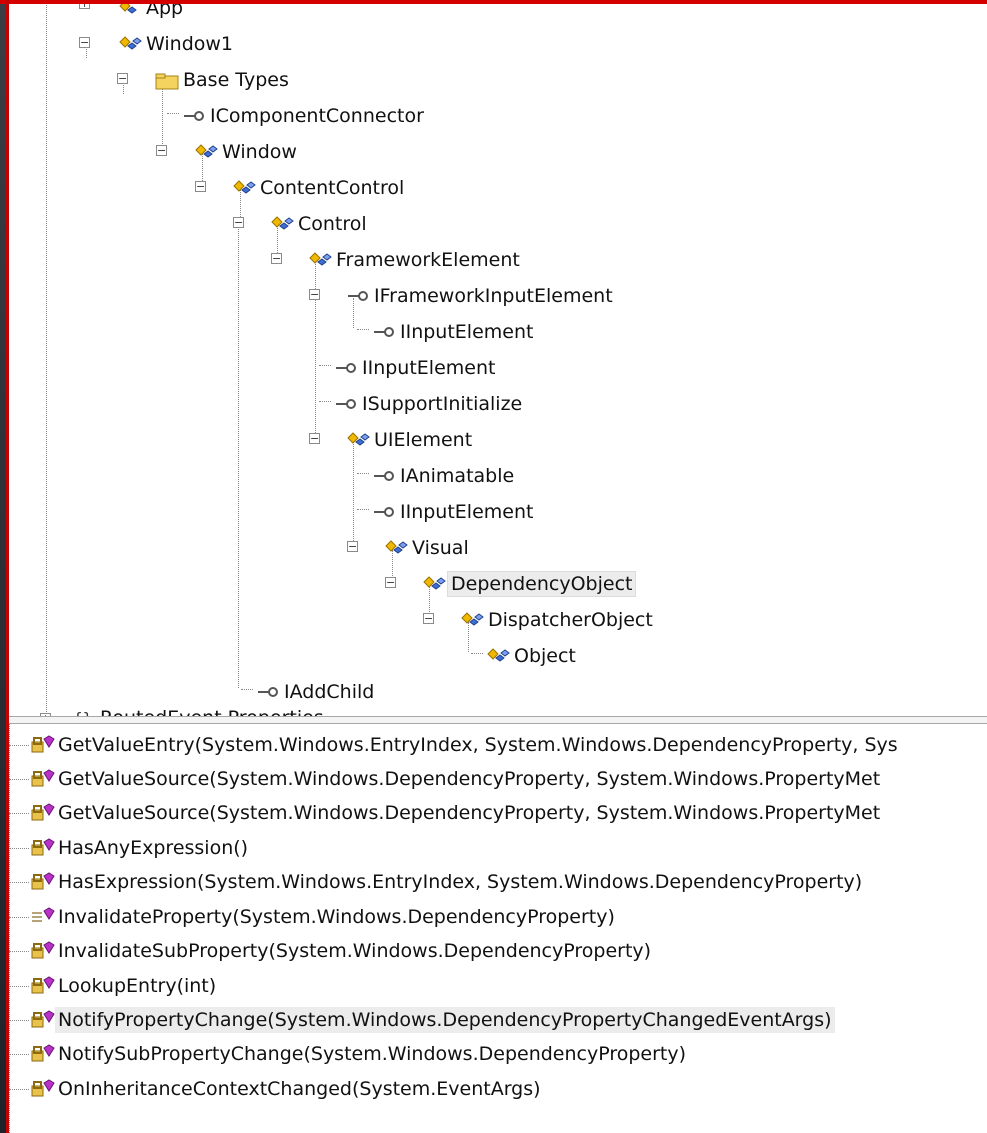  What do you see at coordinates (190, 44) in the screenshot?
I see `tree-node-label: Window1` at bounding box center [190, 44].